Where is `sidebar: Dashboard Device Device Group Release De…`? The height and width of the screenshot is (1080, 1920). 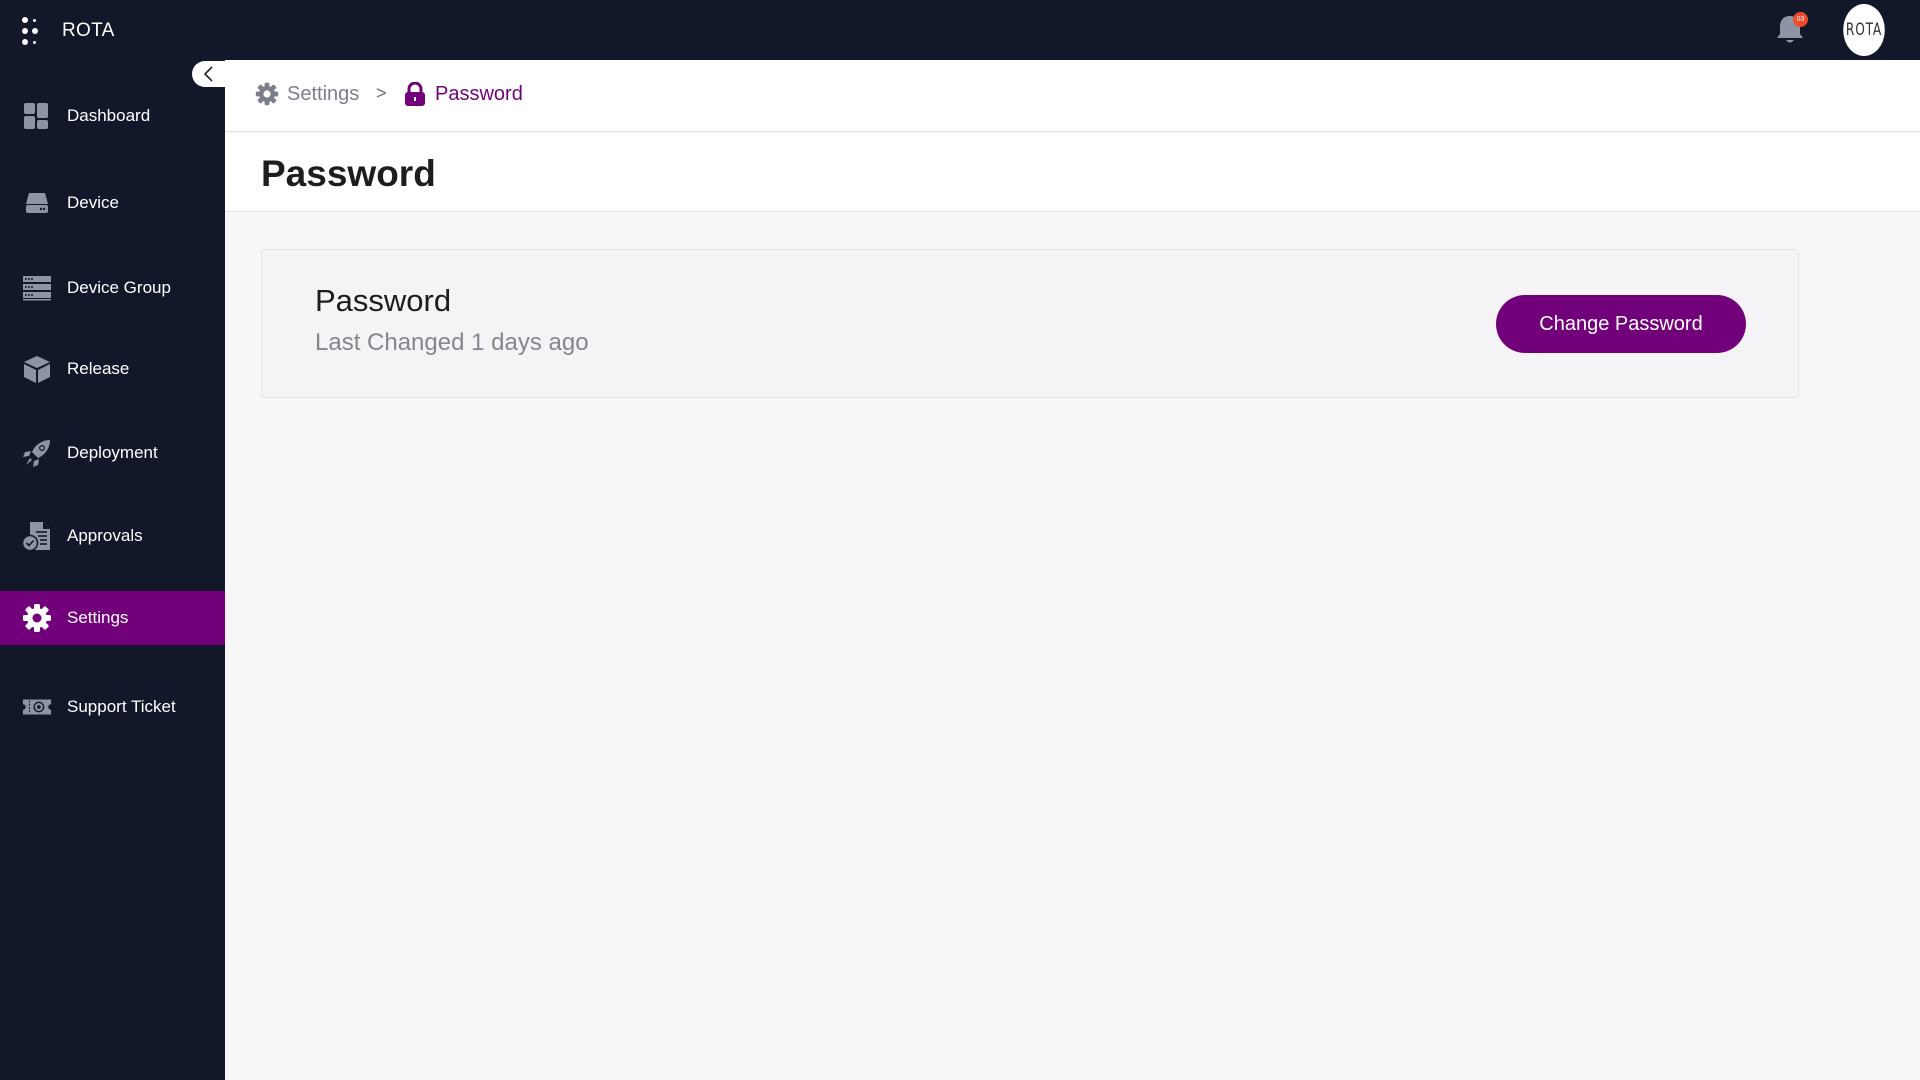 sidebar: Dashboard Device Device Group Release De… is located at coordinates (112, 570).